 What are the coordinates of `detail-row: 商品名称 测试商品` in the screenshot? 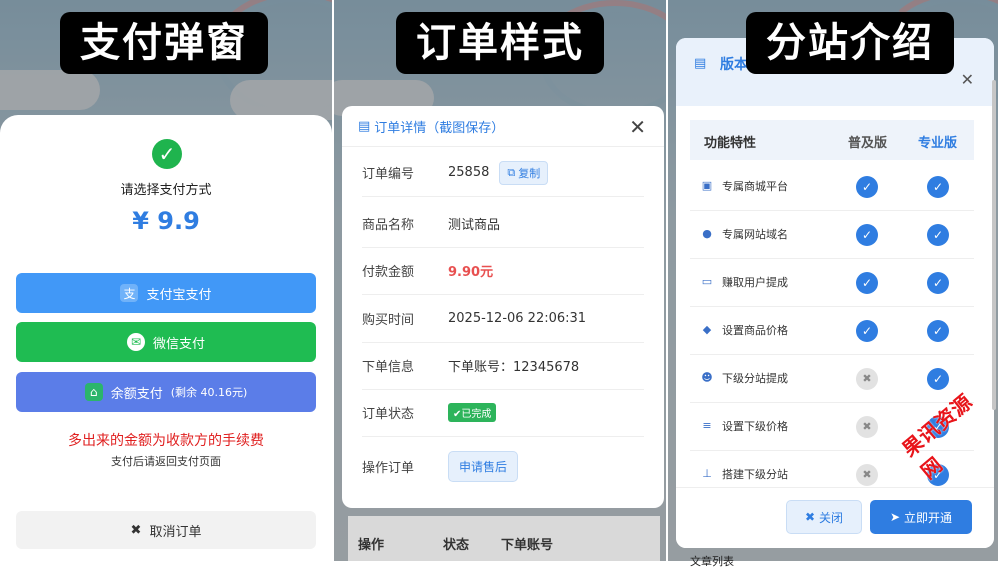 It's located at (503, 224).